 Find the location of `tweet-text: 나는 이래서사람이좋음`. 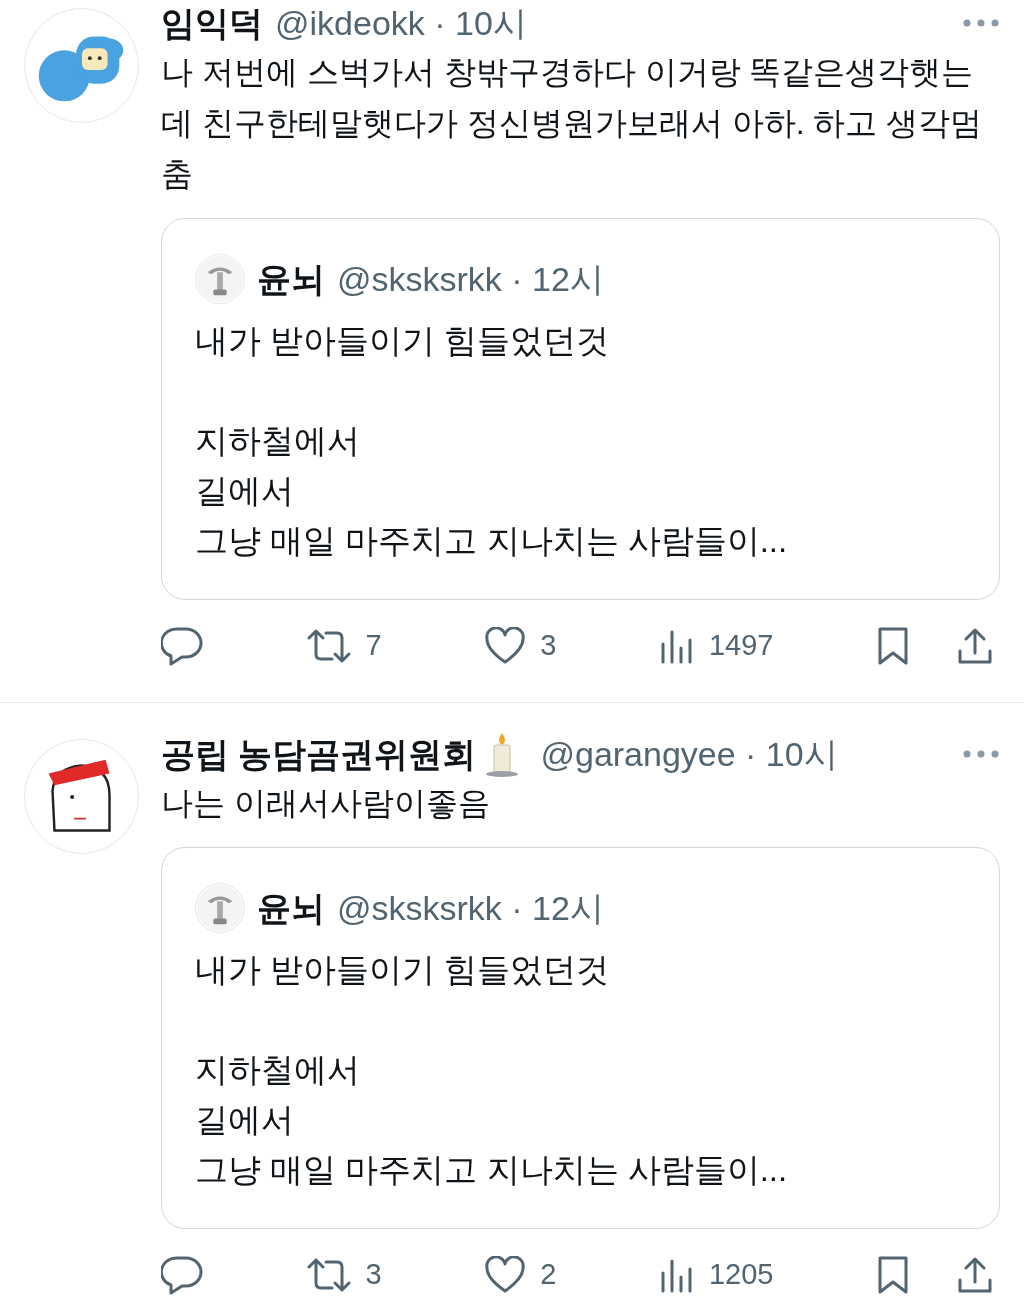

tweet-text: 나는 이래서사람이좋음 is located at coordinates (326, 803).